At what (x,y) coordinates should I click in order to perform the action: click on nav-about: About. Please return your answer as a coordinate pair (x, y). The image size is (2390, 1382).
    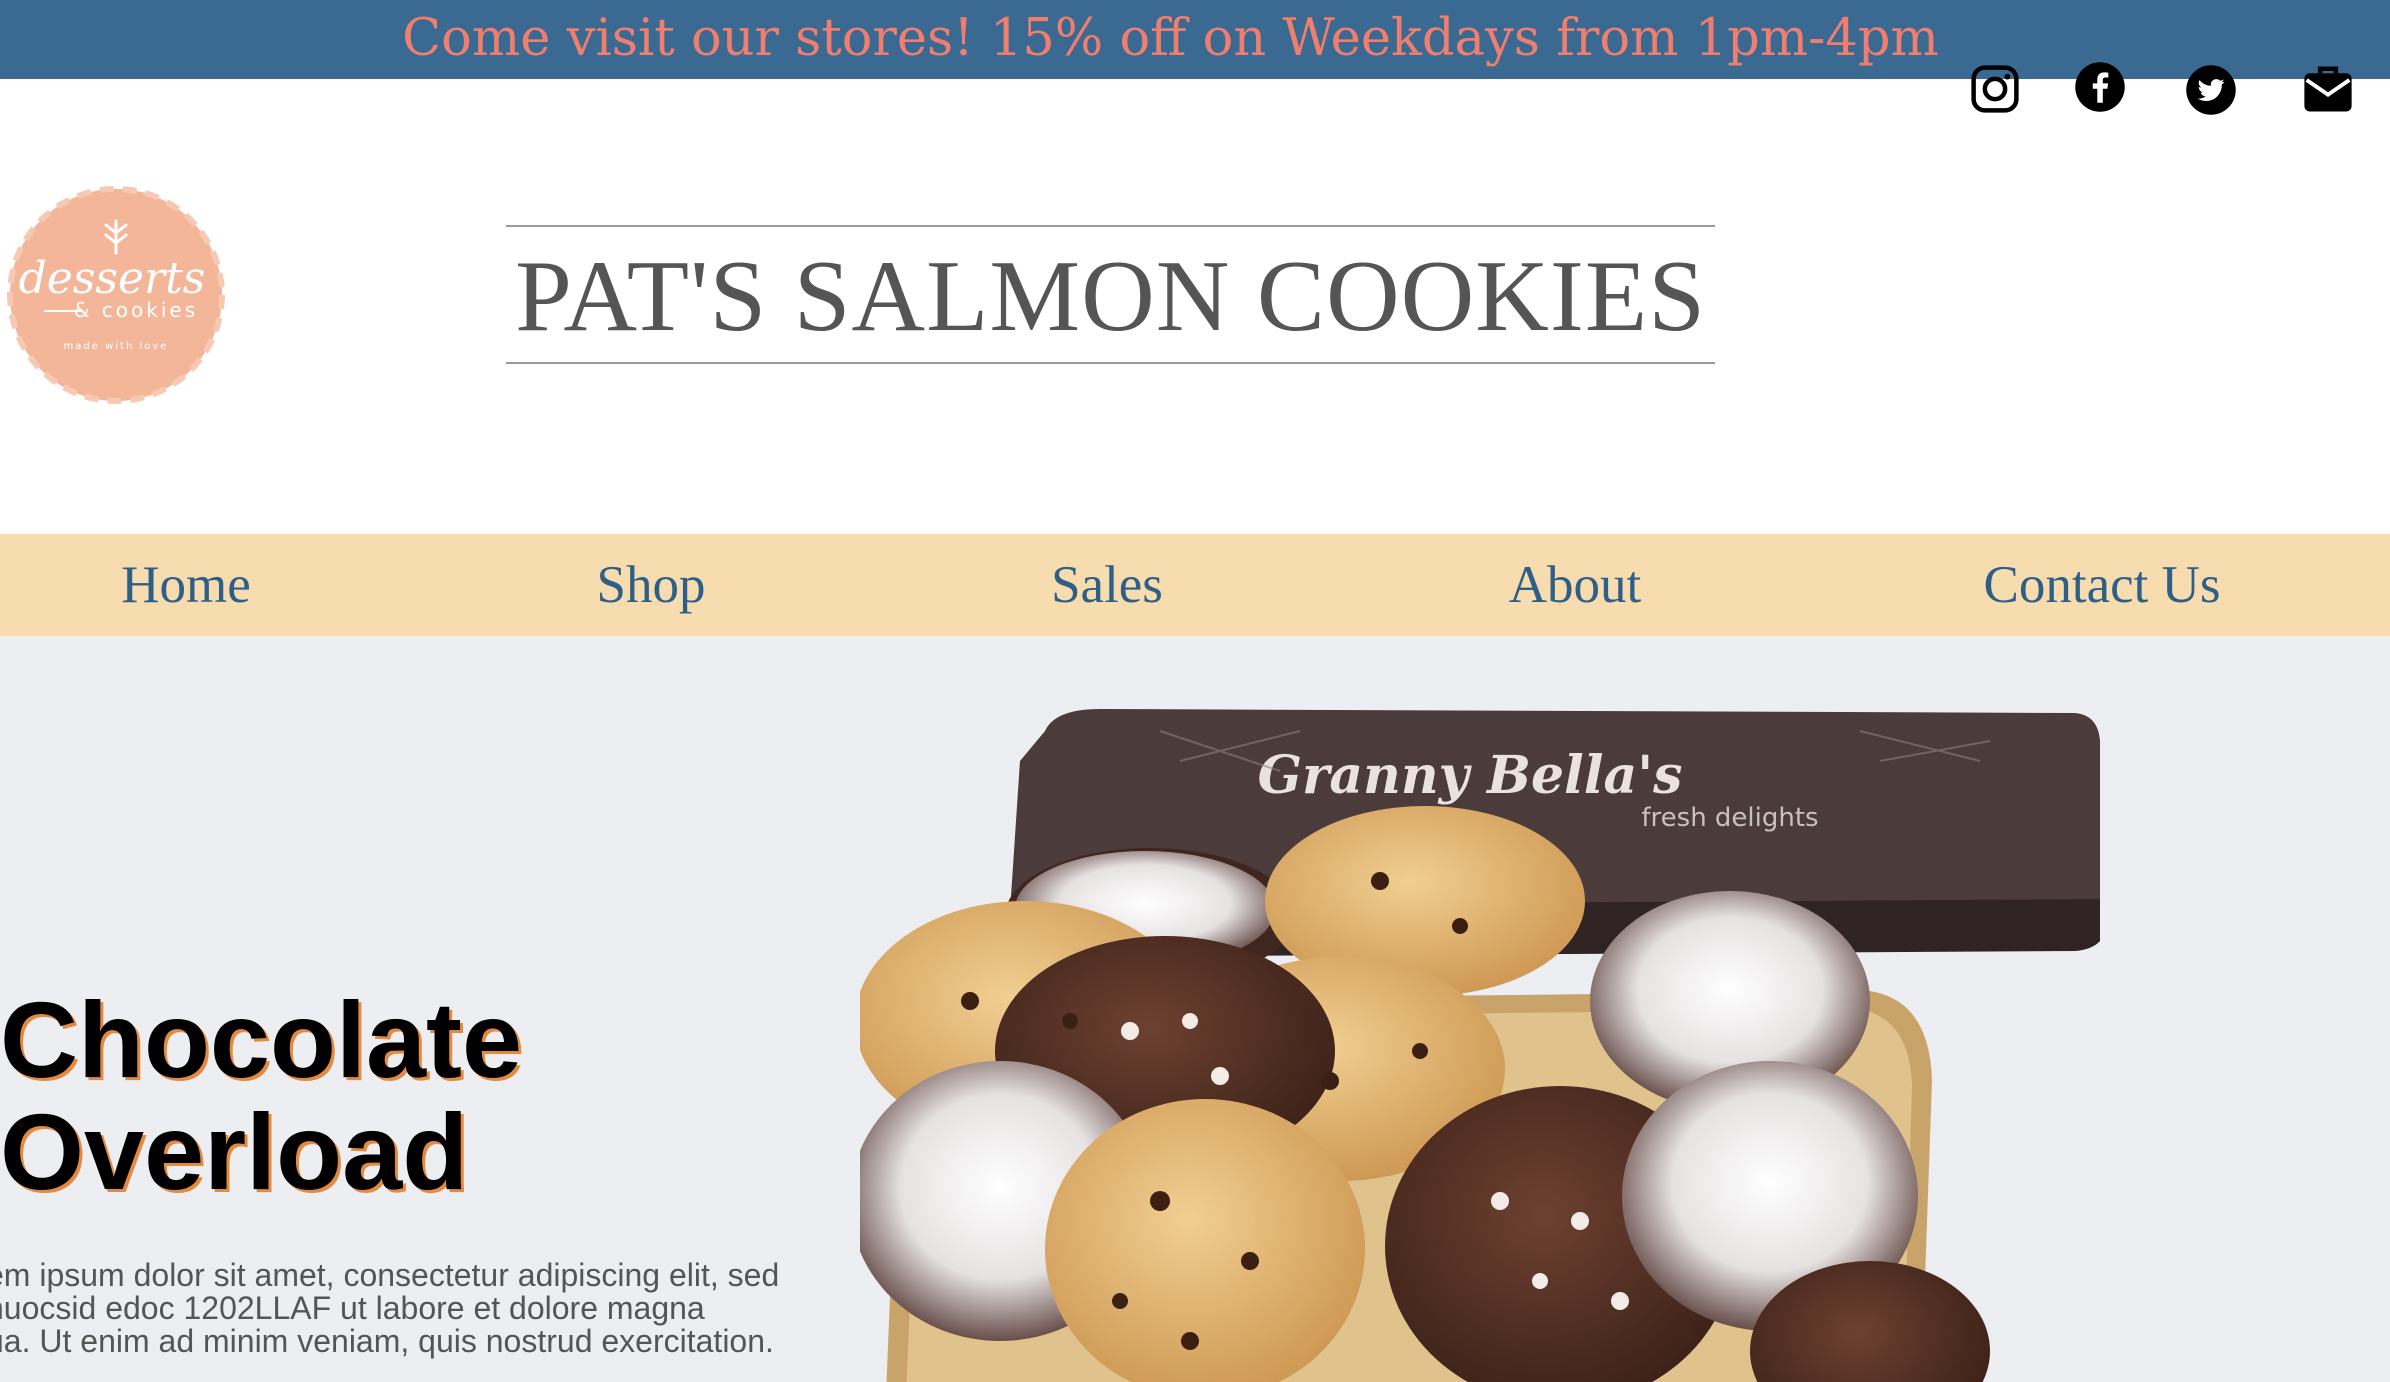
    Looking at the image, I should click on (1575, 585).